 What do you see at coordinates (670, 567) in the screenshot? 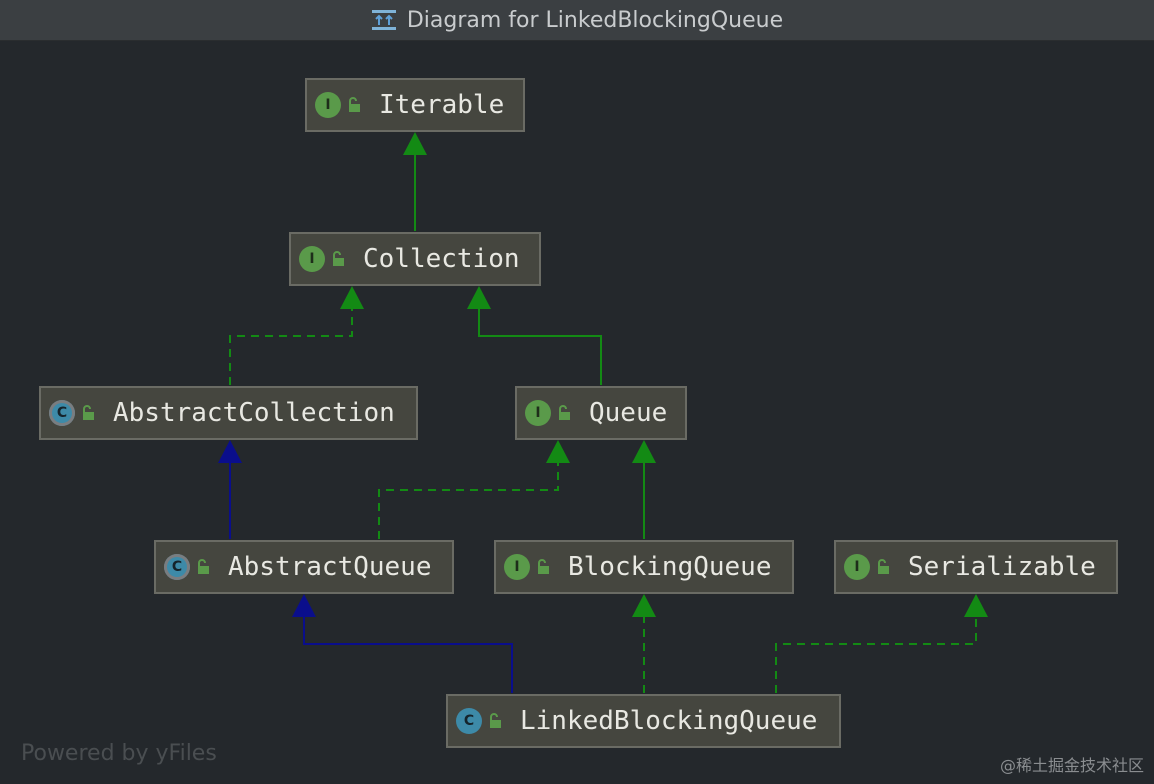
I see `node-label: BlockingQueue` at bounding box center [670, 567].